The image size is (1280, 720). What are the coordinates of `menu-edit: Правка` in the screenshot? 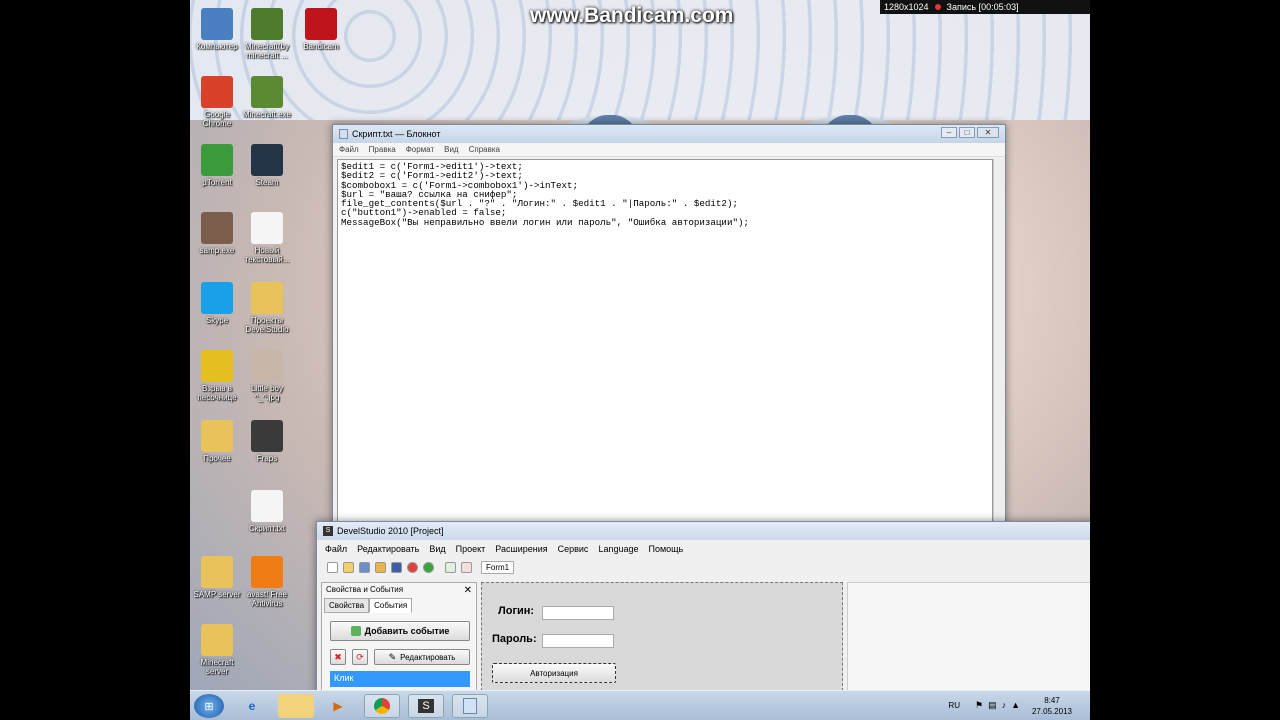 It's located at (382, 149).